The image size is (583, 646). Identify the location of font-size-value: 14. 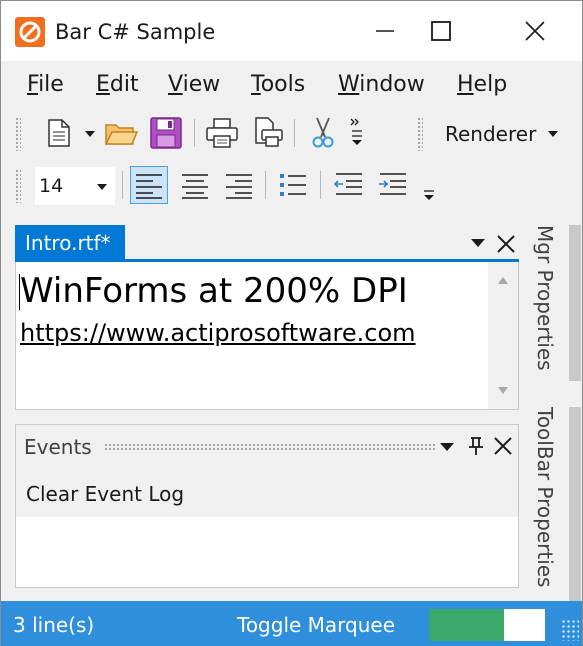
(51, 186).